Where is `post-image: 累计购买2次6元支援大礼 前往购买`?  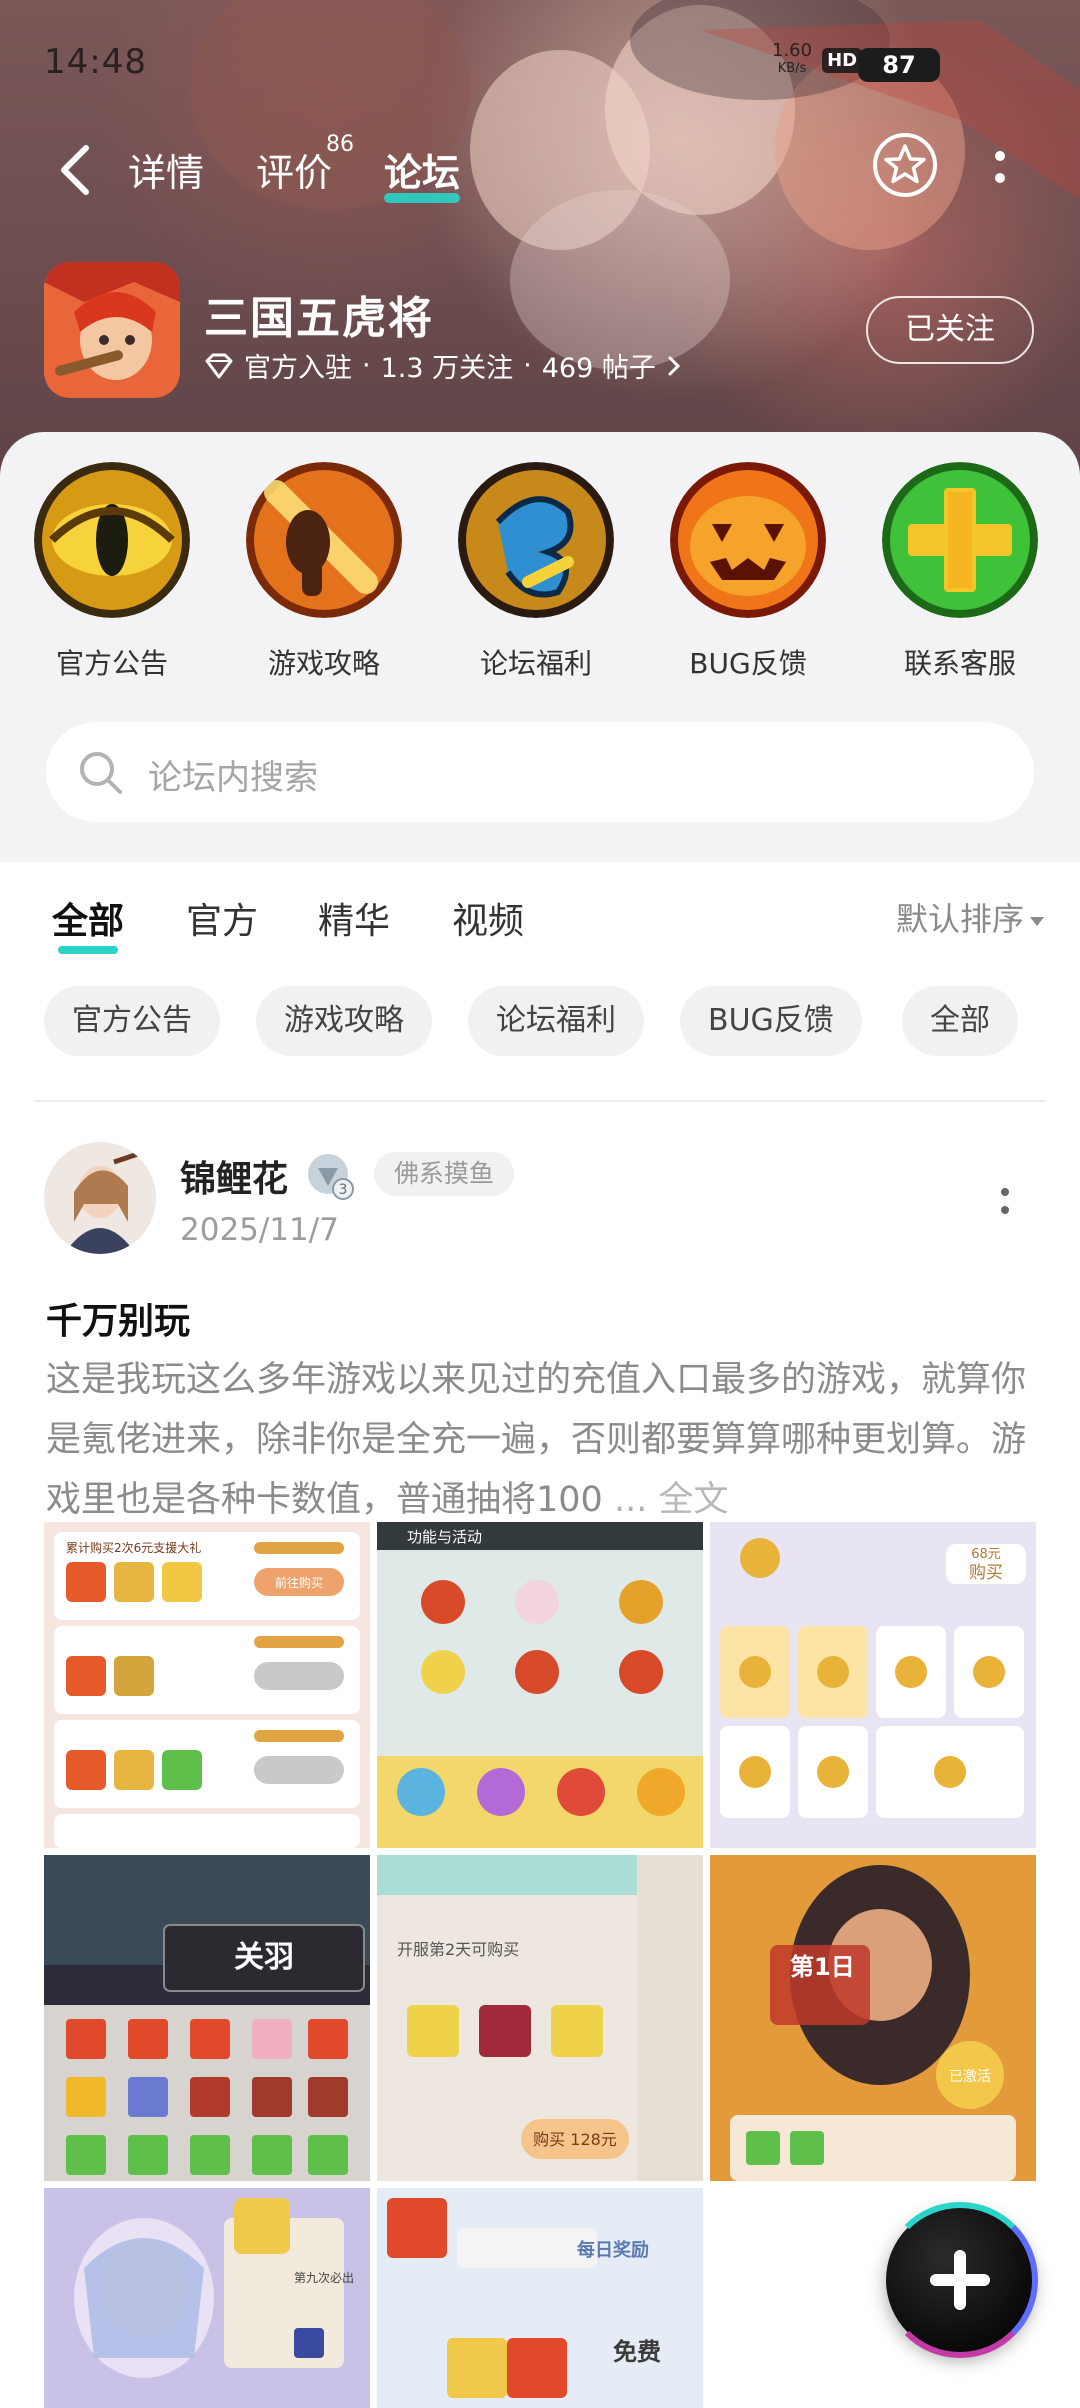
post-image: 累计购买2次6元支援大礼 前往购买 is located at coordinates (207, 1685).